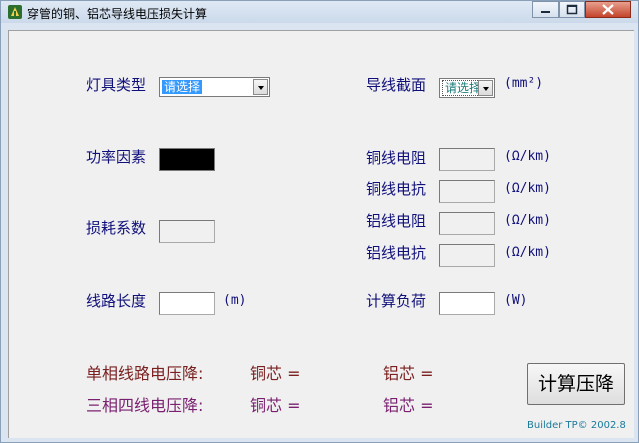  Describe the element at coordinates (527, 156) in the screenshot. I see `copper-resistance-unit: (Ω/km)` at that location.